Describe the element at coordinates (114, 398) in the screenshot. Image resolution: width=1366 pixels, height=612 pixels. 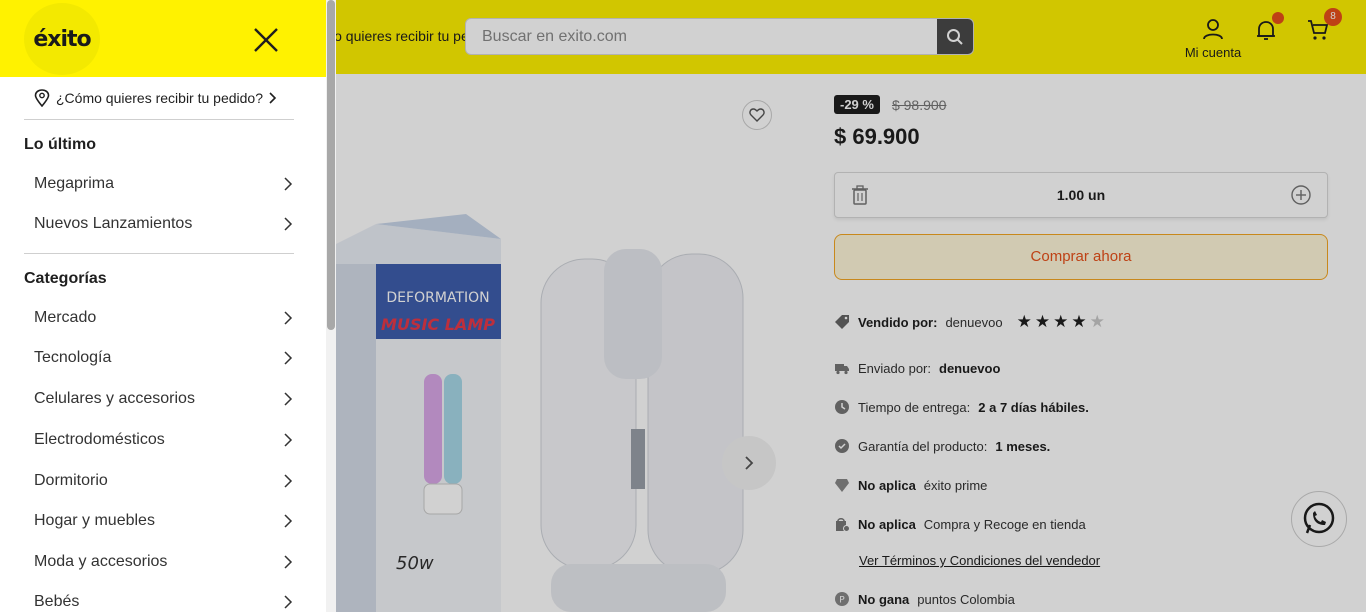
I see `menu-item-label: Celulares y accesorios` at that location.